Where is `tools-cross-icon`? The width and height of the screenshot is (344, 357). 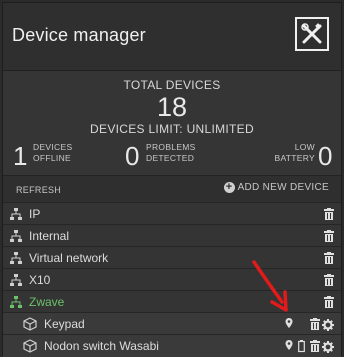 tools-cross-icon is located at coordinates (312, 34).